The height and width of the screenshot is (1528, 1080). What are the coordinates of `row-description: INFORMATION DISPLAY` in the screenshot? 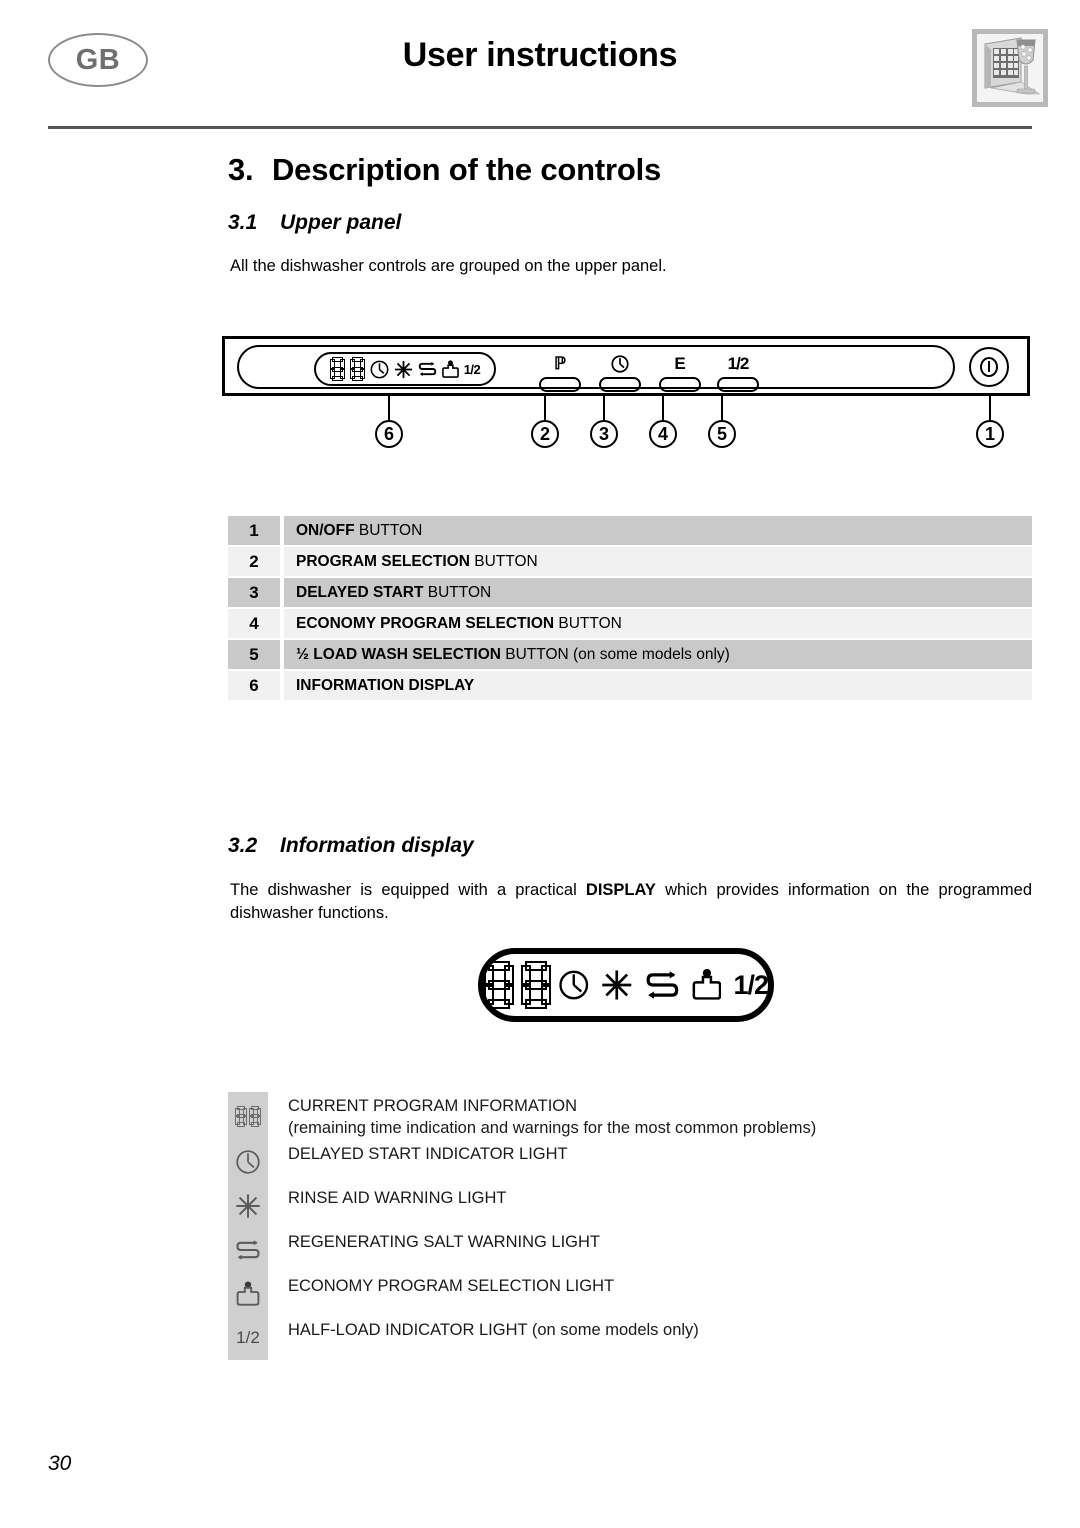 It's located at (658, 685).